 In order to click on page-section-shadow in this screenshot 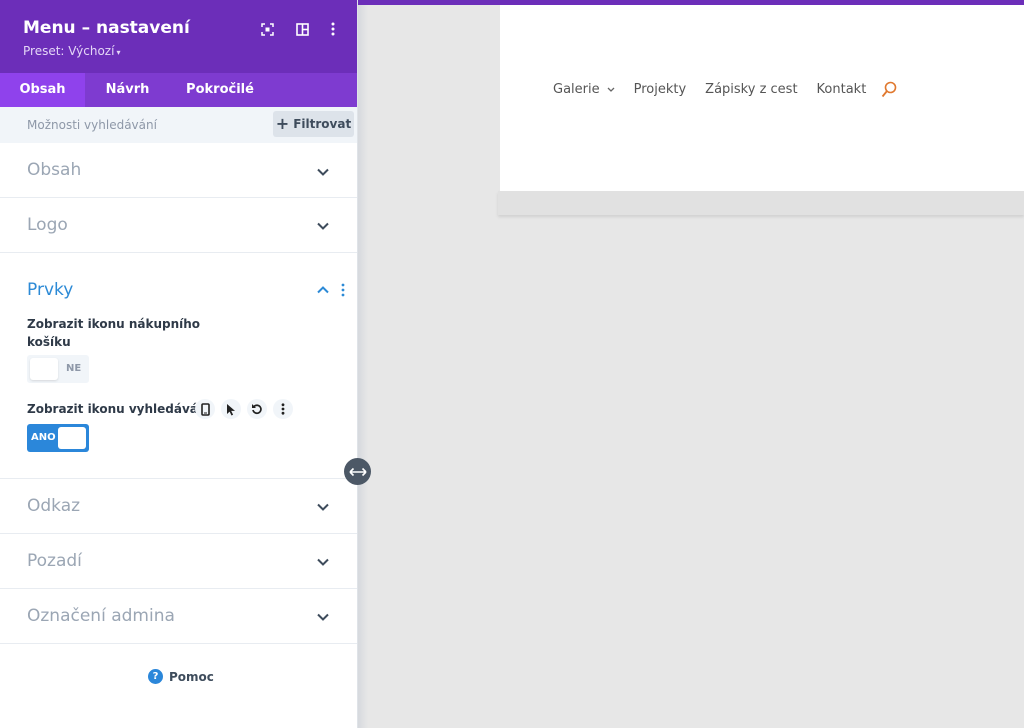, I will do `click(761, 203)`.